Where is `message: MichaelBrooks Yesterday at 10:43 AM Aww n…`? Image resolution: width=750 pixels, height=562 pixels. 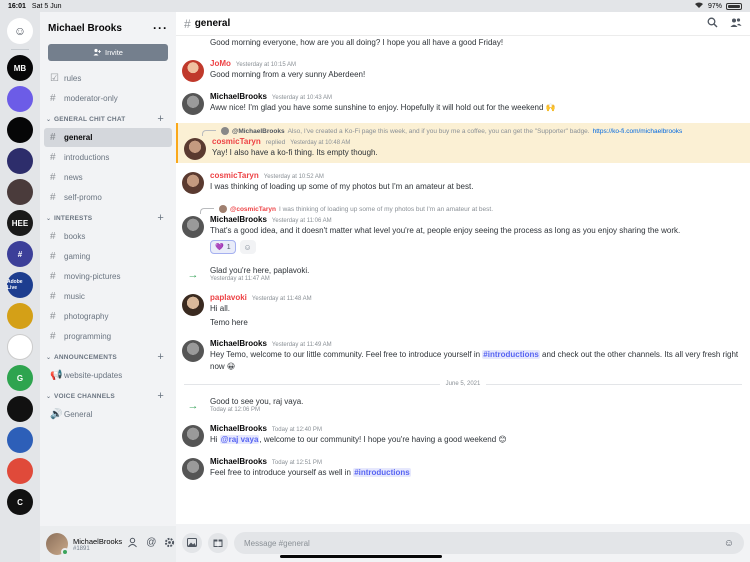
message: MichaelBrooks Yesterday at 10:43 AM Aww n… is located at coordinates (463, 103).